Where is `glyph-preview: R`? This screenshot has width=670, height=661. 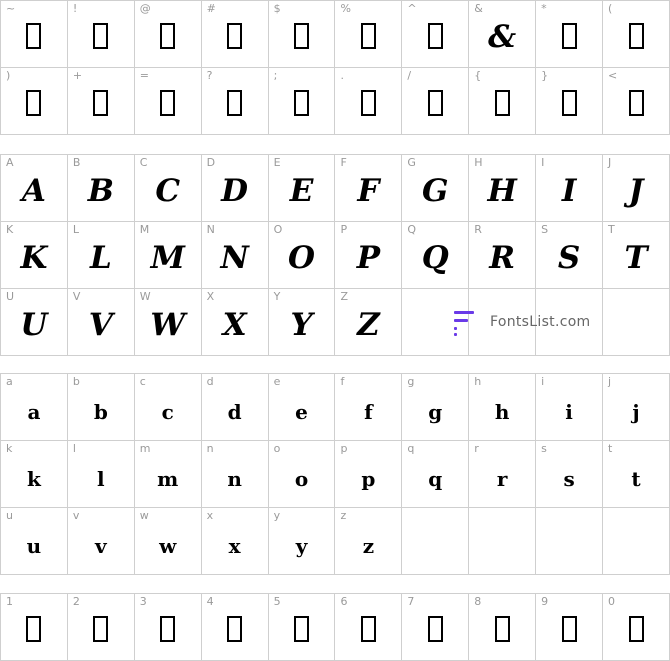
glyph-preview: R is located at coordinates (502, 258).